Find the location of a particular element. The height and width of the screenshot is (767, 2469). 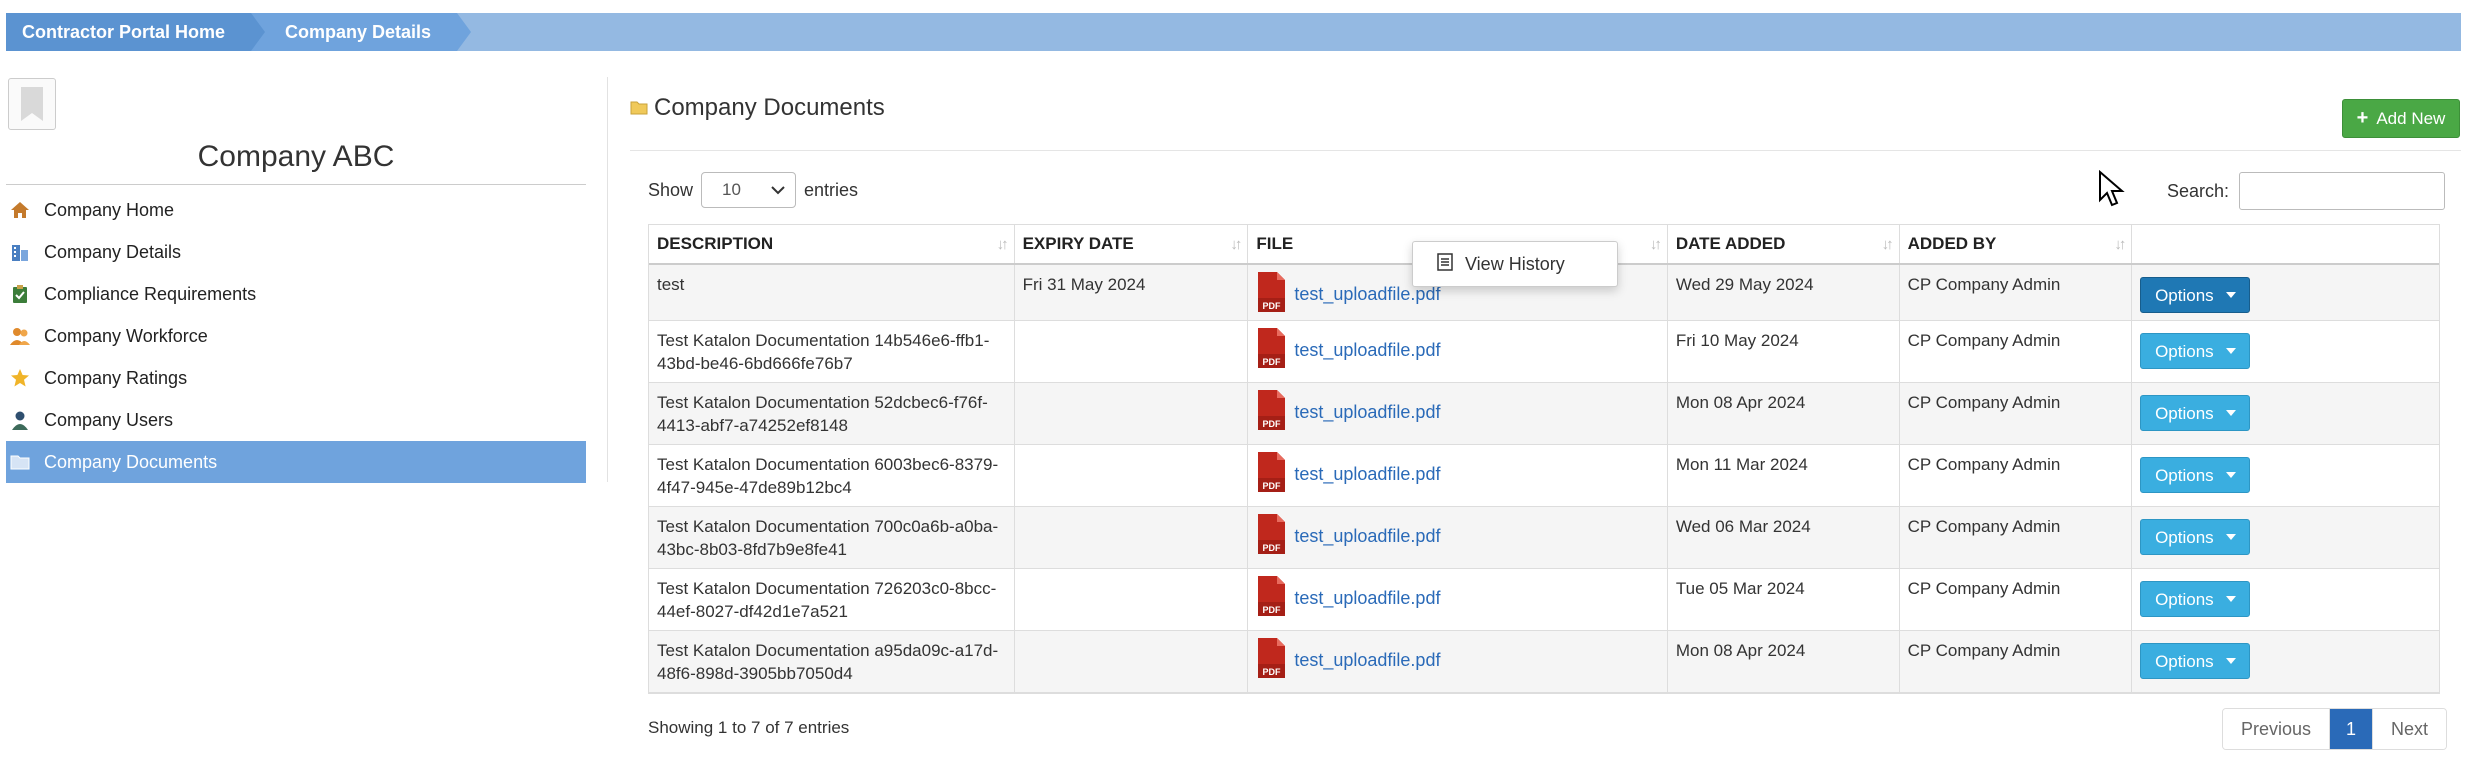

sidebar-item-company-details: Company Details is located at coordinates (296, 252).